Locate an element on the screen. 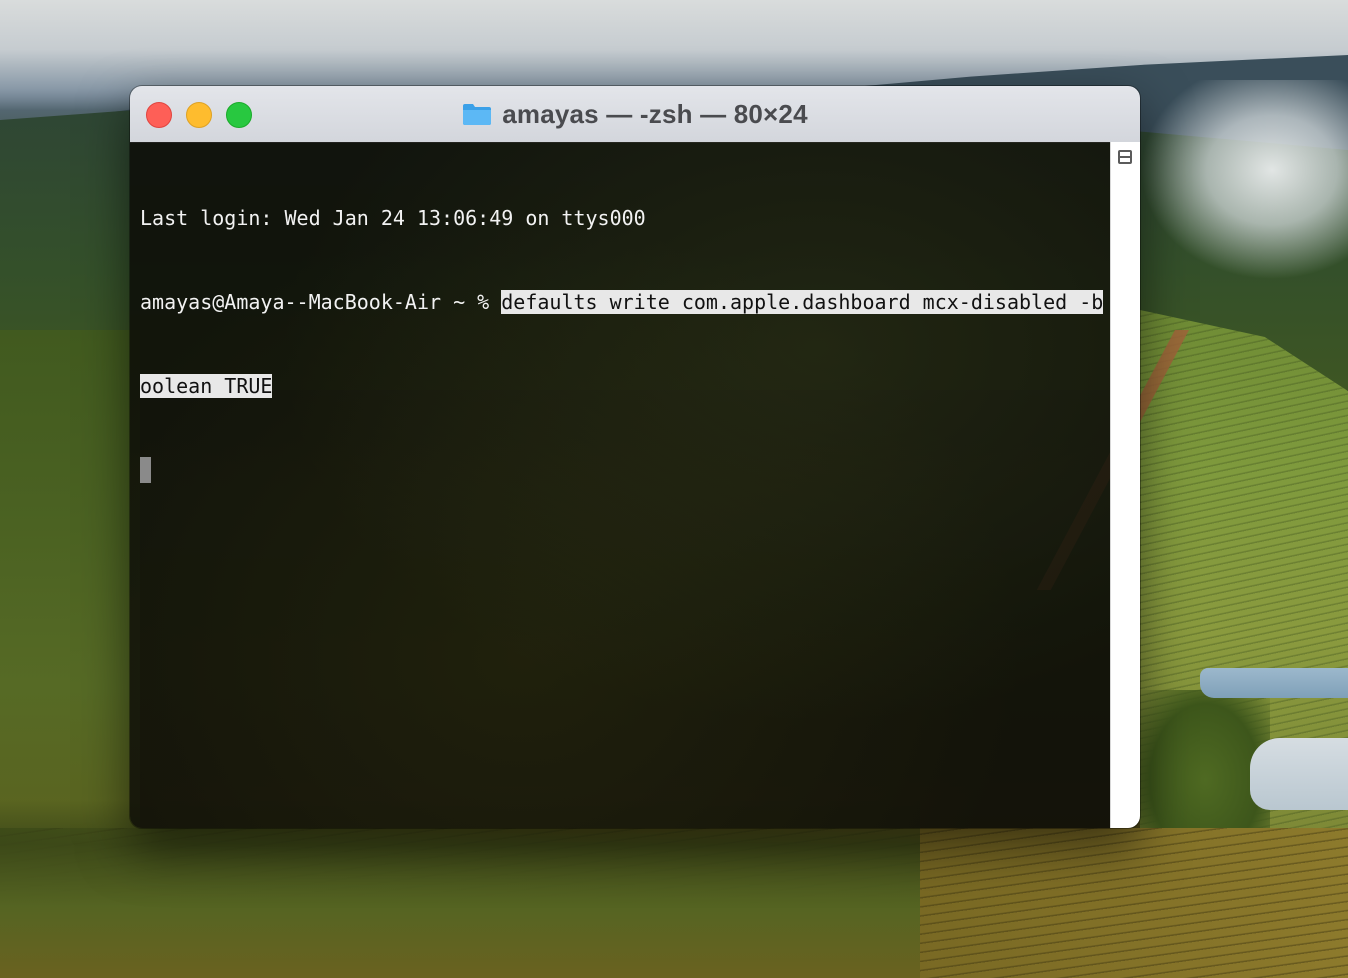 This screenshot has width=1348, height=978. window-title-group: amayas — -zsh — 80×24 is located at coordinates (635, 114).